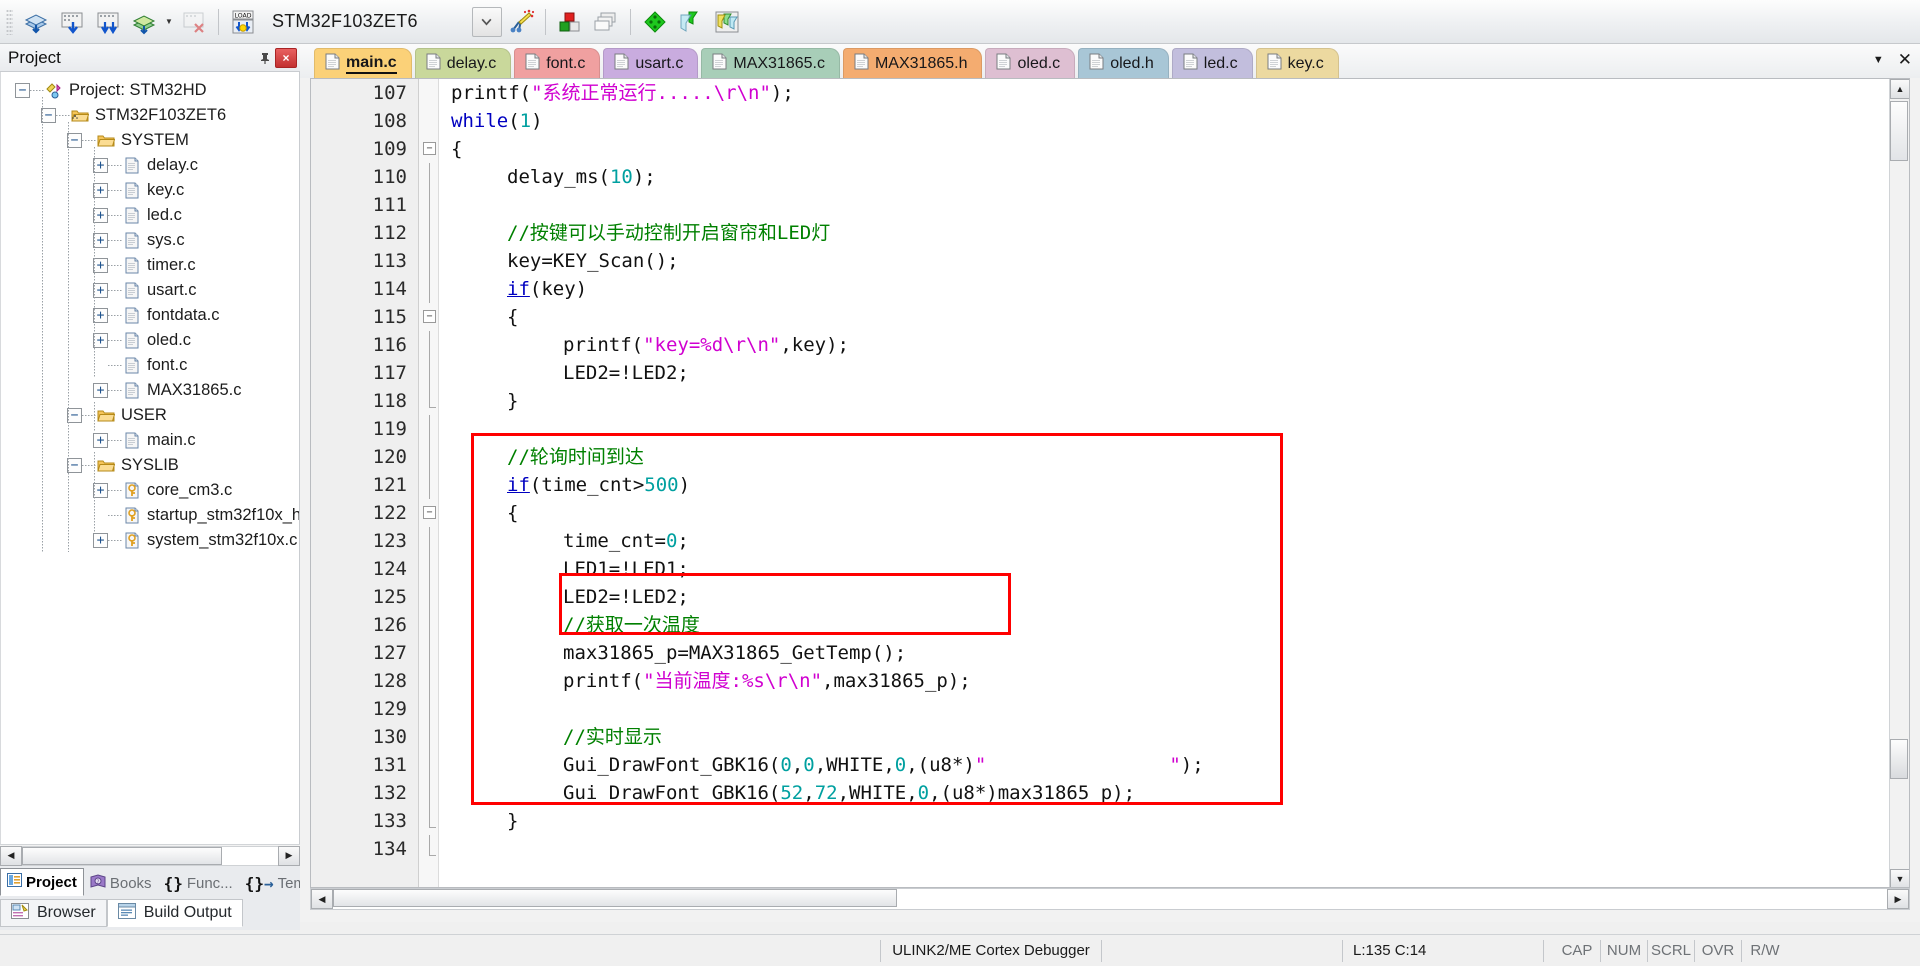 This screenshot has height=966, width=1920. I want to click on code-line: 123 time_cnt=0;, so click(1110, 541).